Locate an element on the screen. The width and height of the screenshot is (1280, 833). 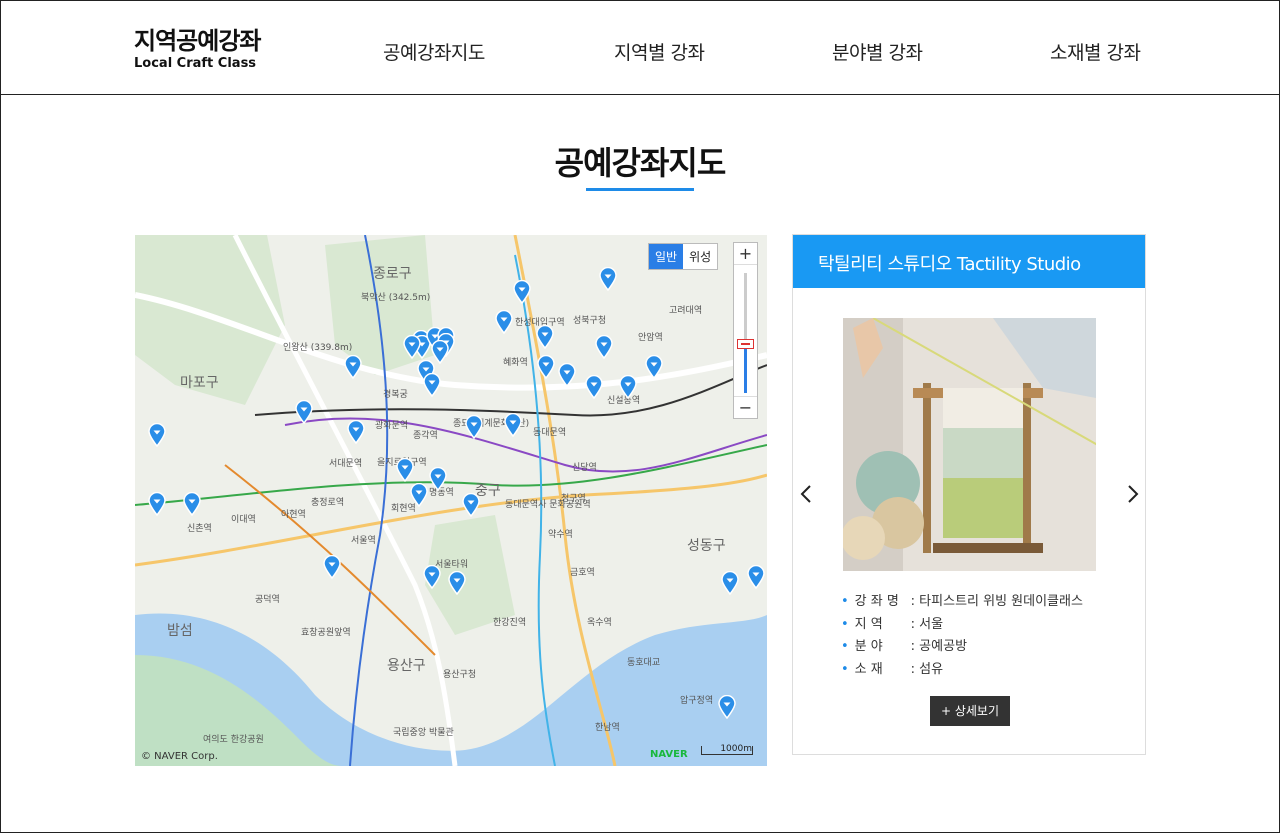
map-label: 용산구청 is located at coordinates (460, 675).